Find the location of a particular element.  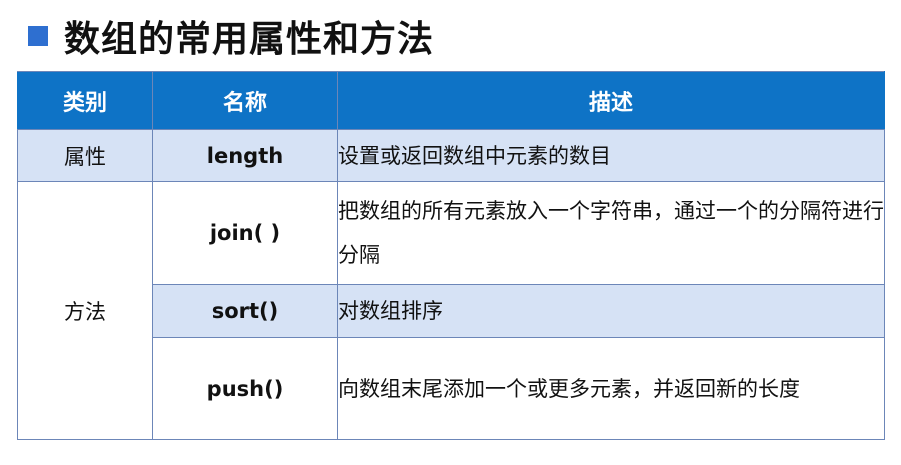

row-category: 属性 is located at coordinates (85, 155).